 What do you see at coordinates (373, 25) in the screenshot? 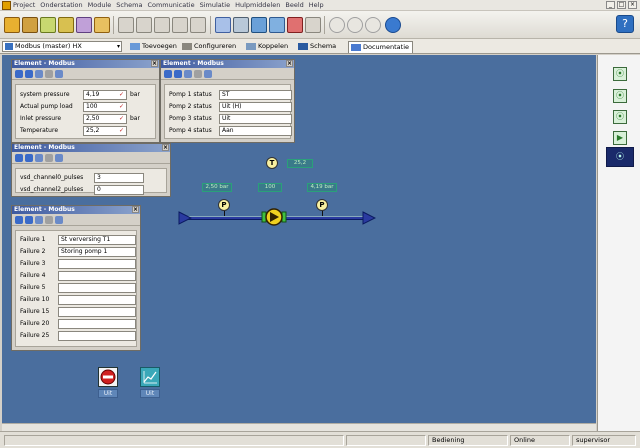
I see `refresh-icon` at bounding box center [373, 25].